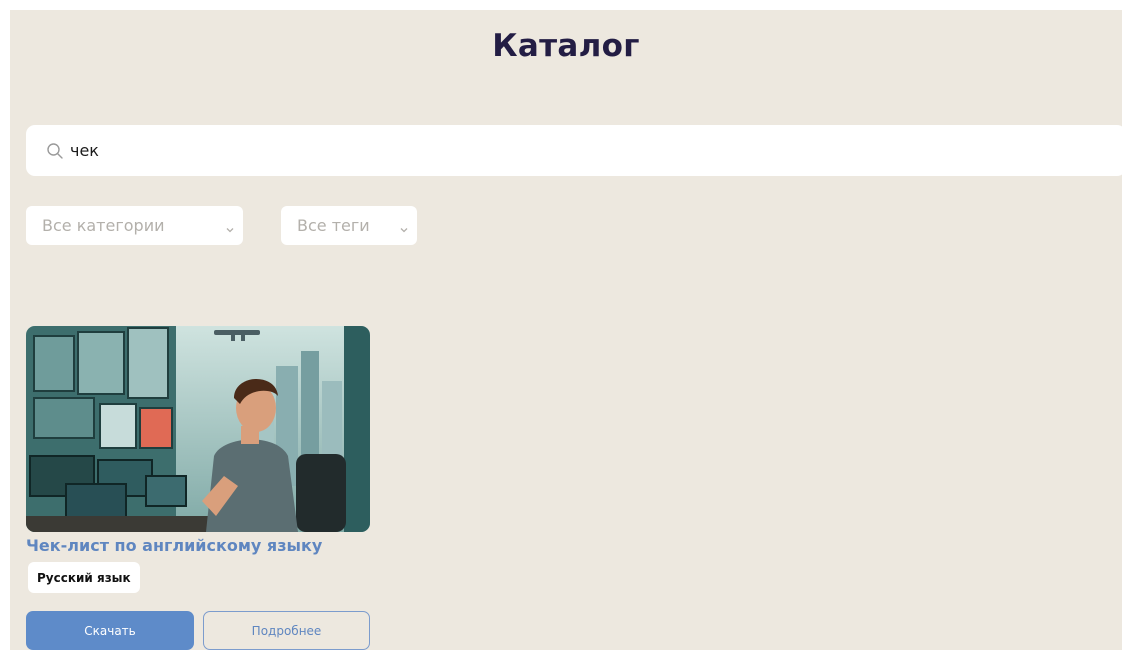 The width and height of the screenshot is (1122, 650). I want to click on search-icon, so click(55, 151).